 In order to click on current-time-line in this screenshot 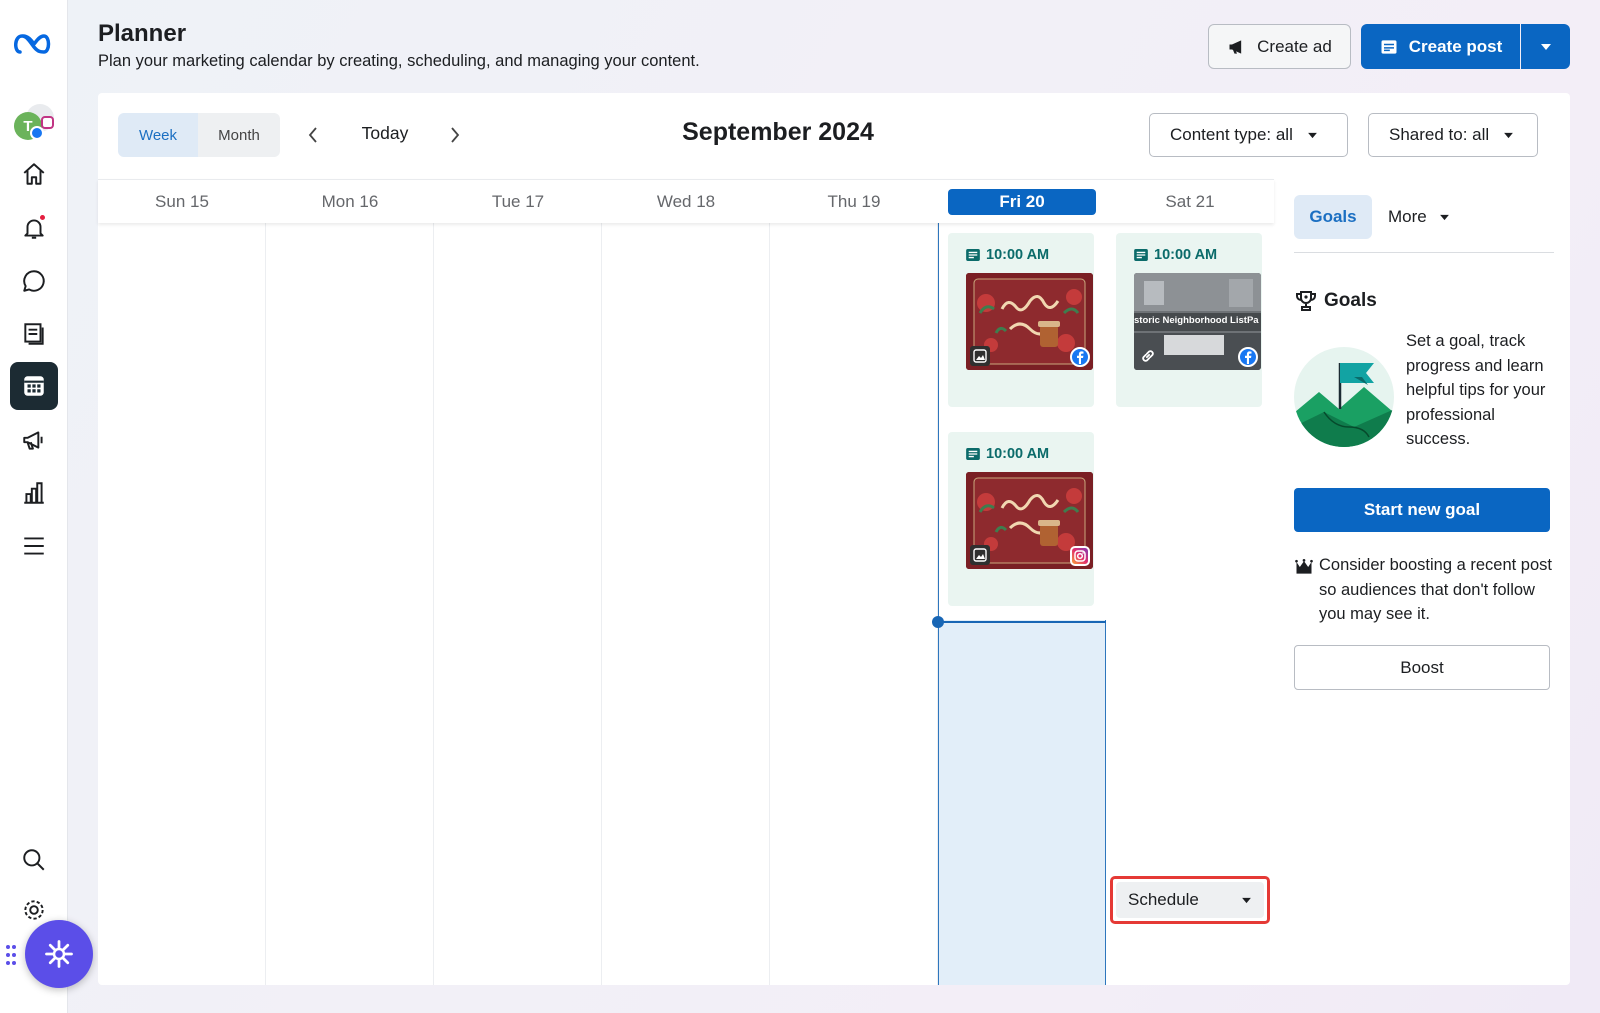, I will do `click(1022, 622)`.